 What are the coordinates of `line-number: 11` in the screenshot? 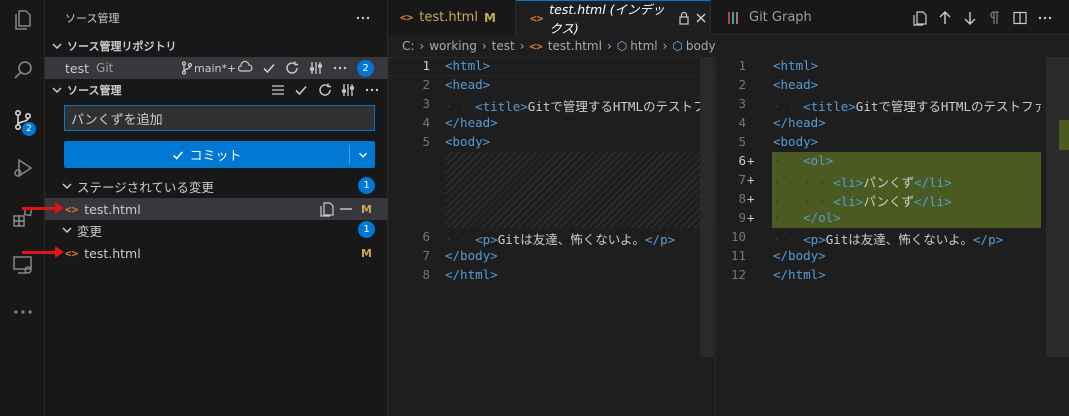 It's located at (738, 255).